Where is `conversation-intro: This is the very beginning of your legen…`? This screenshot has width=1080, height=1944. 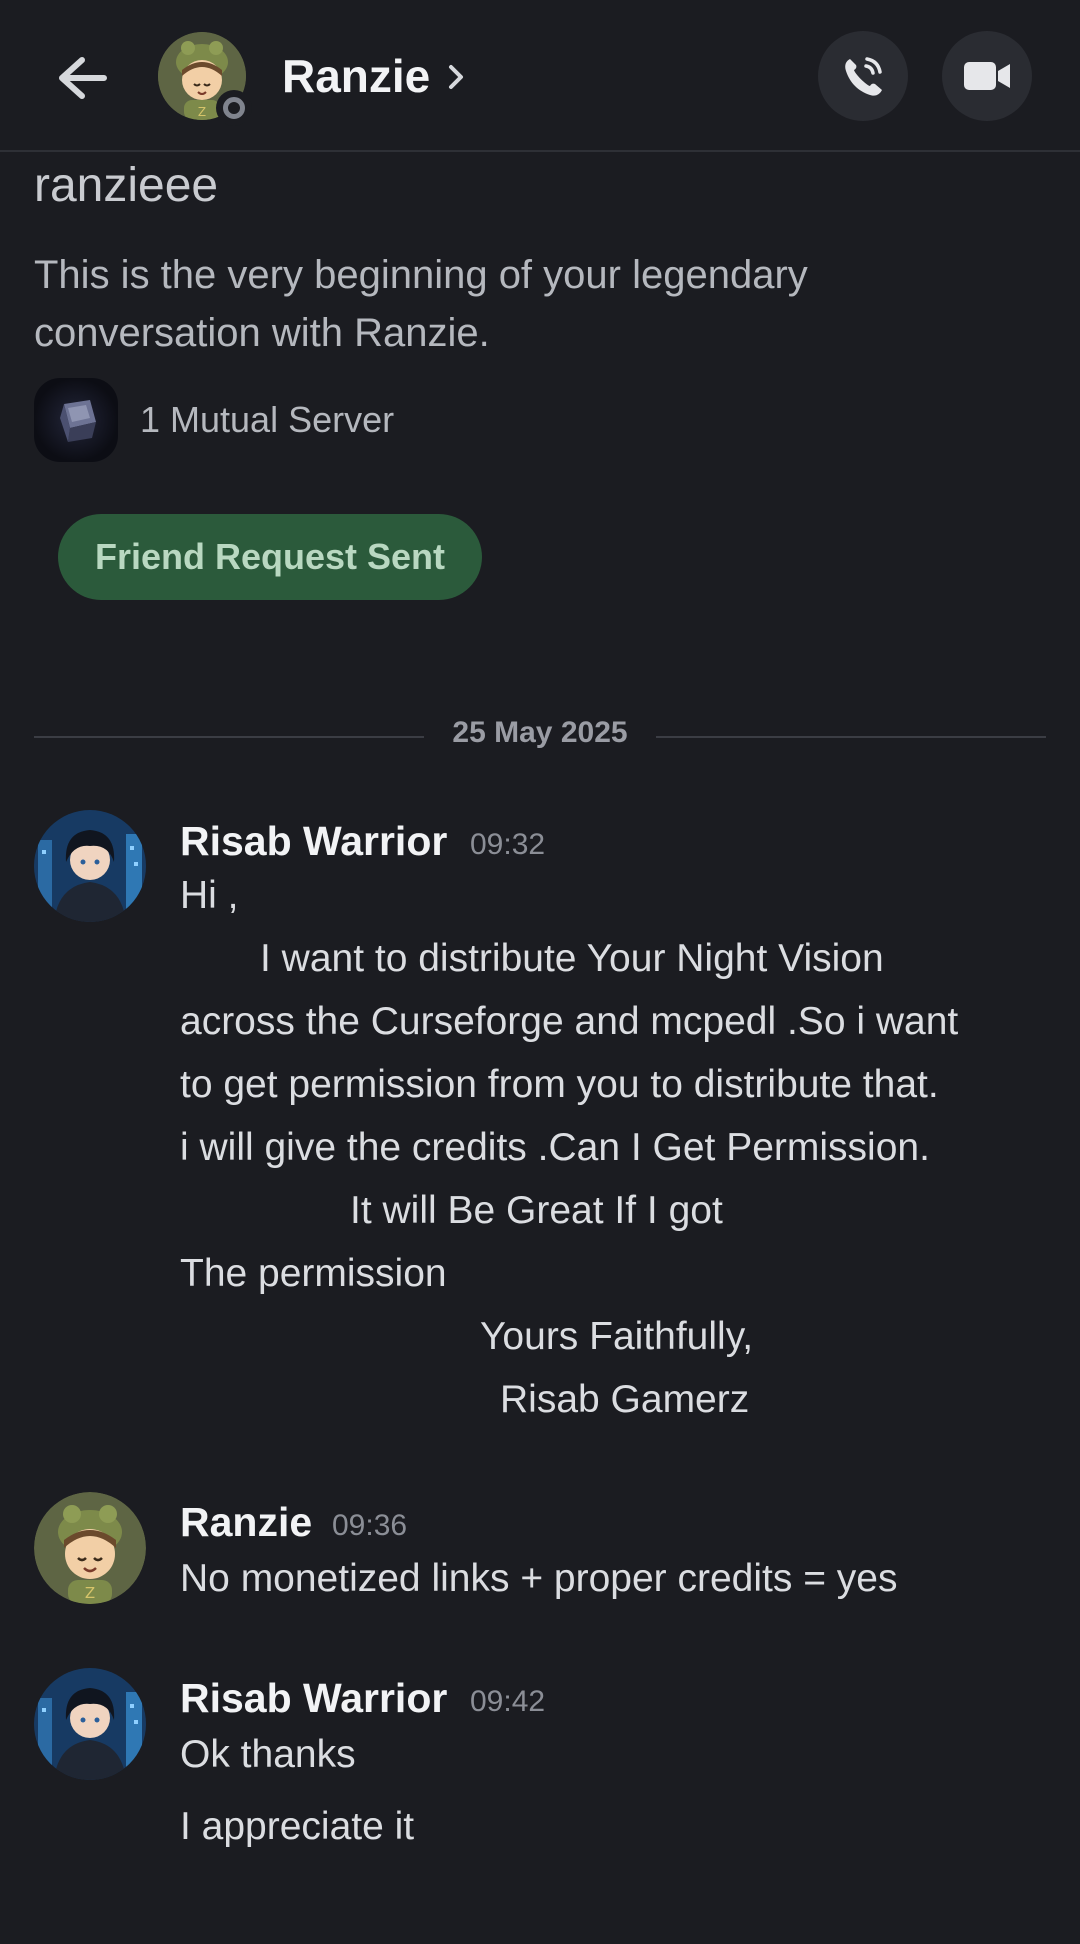 conversation-intro: This is the very beginning of your legen… is located at coordinates (534, 304).